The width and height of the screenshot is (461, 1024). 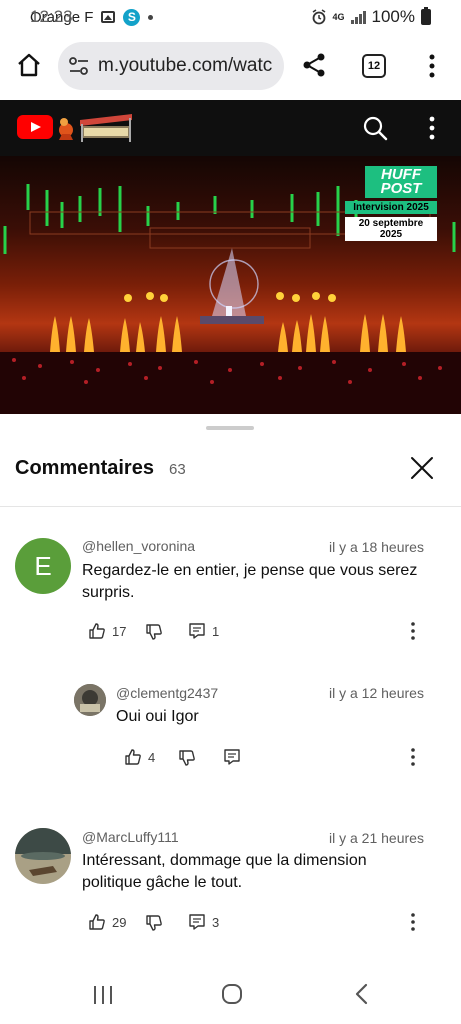 I want to click on home-icon, so click(x=29, y=65).